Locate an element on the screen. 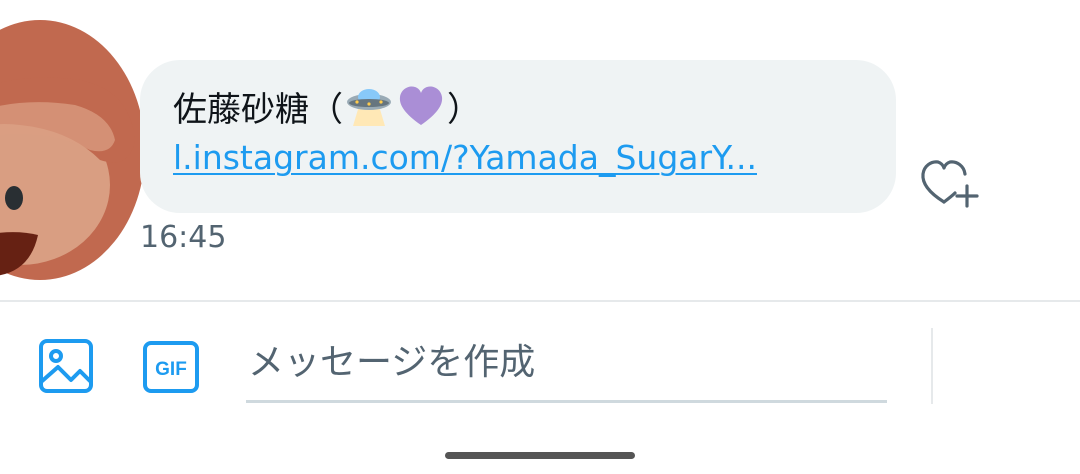 This screenshot has width=1080, height=474. add-gif-button: GIF is located at coordinates (171, 367).